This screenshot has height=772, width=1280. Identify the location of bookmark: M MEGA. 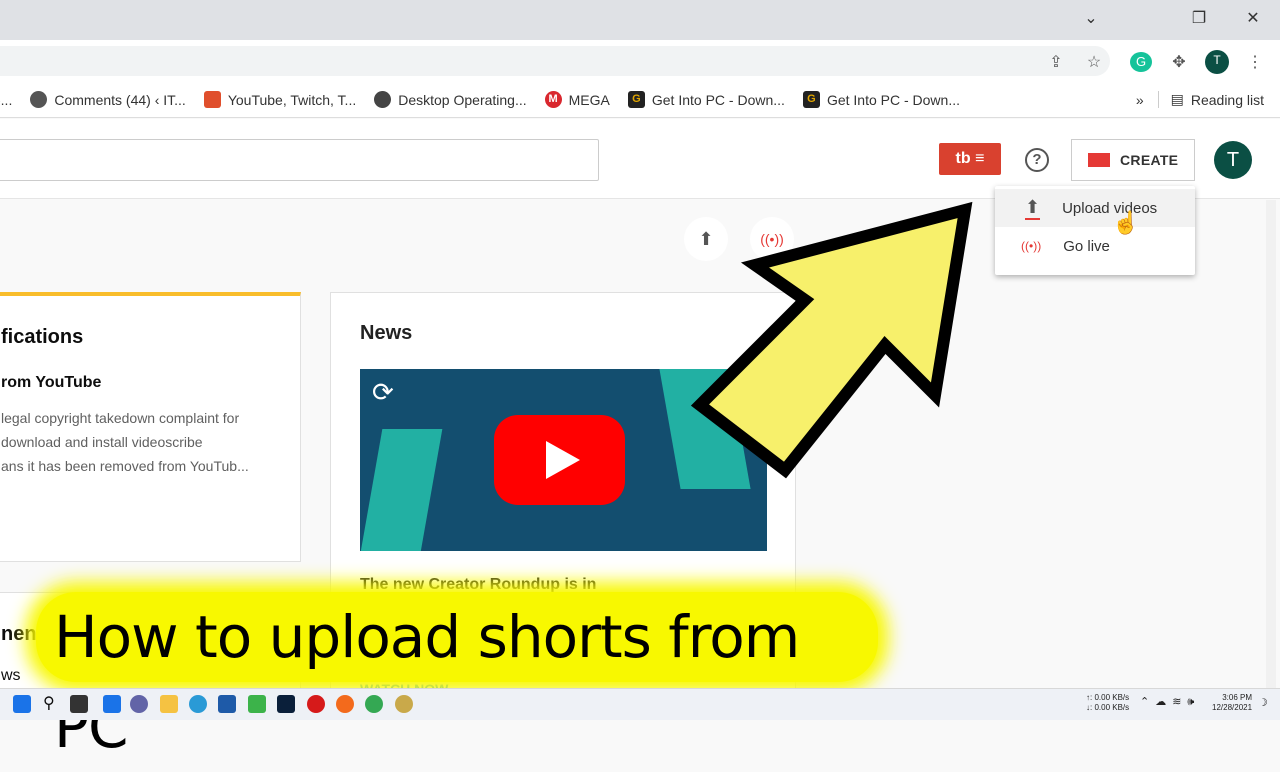
(577, 99).